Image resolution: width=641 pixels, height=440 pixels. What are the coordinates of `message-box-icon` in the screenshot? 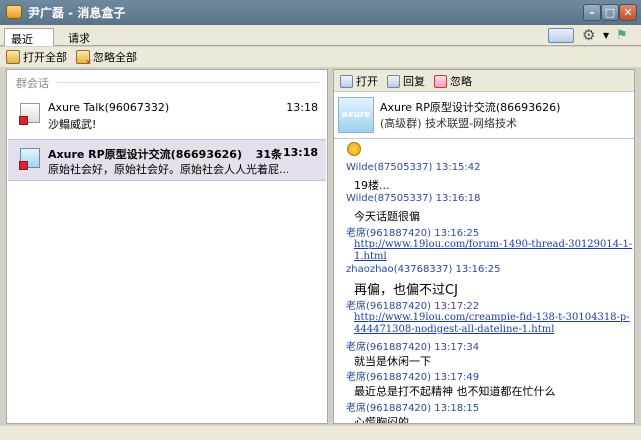 It's located at (14, 12).